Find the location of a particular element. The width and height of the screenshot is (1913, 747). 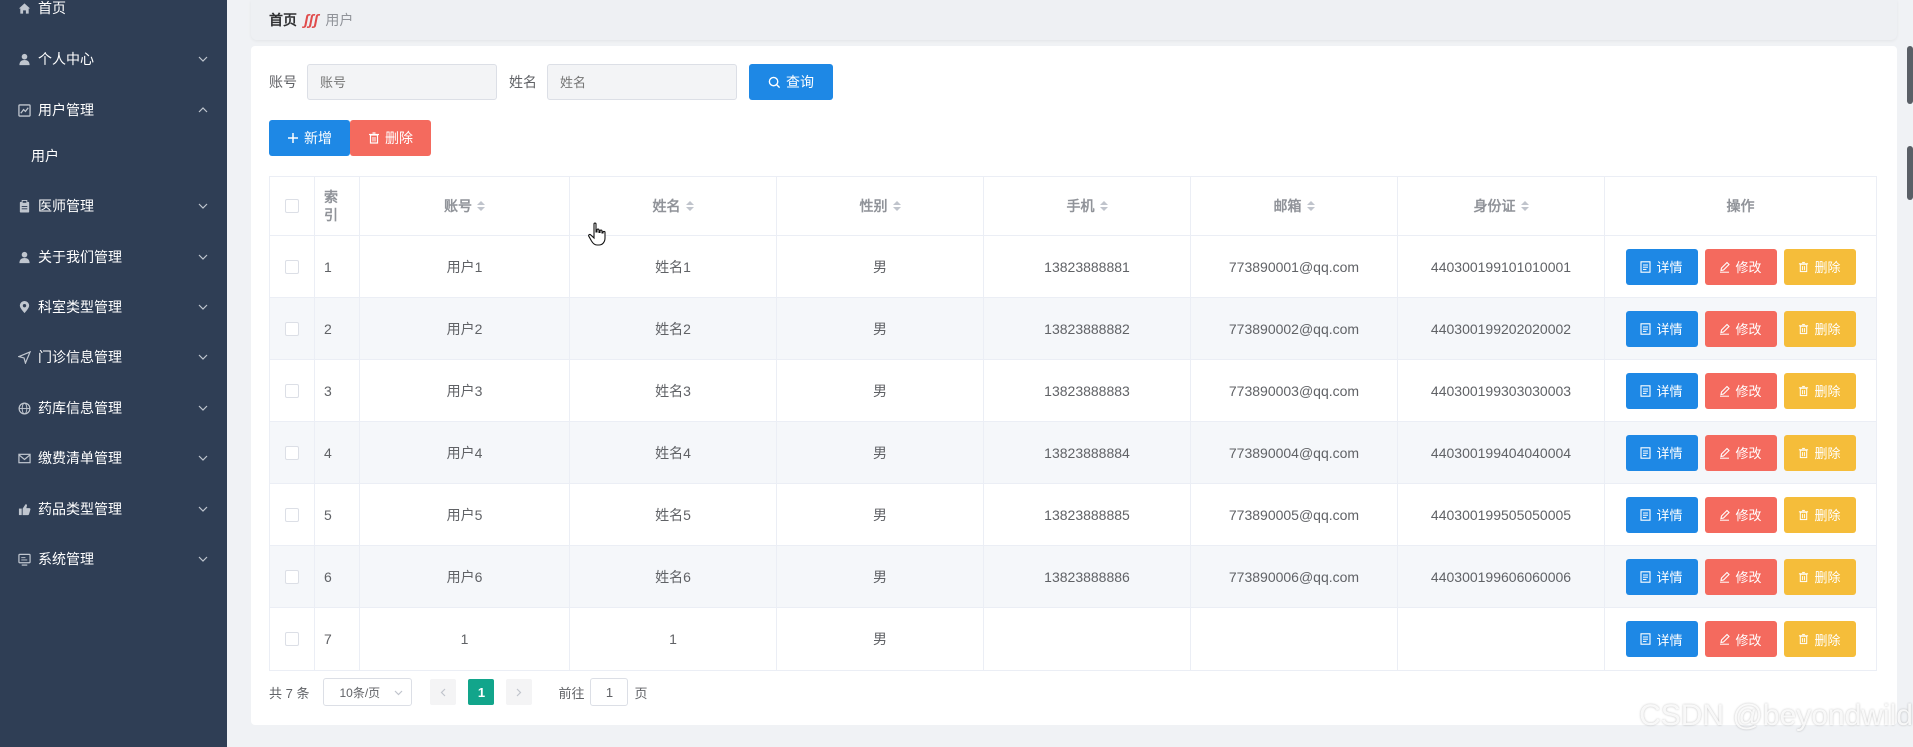

query-button: 查询 is located at coordinates (791, 82).